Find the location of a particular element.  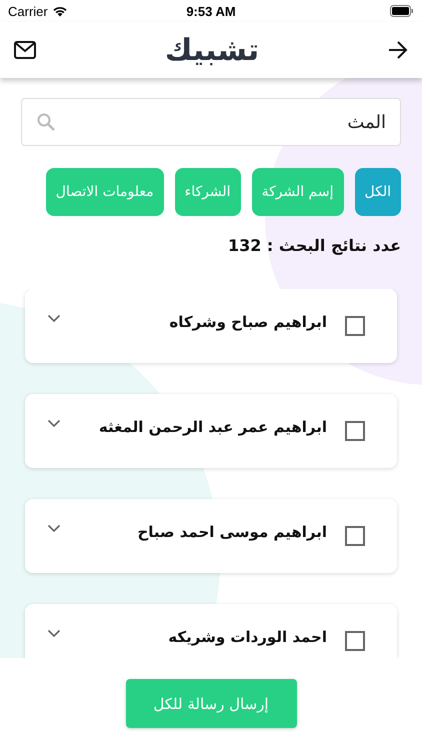

search-icon is located at coordinates (46, 122).